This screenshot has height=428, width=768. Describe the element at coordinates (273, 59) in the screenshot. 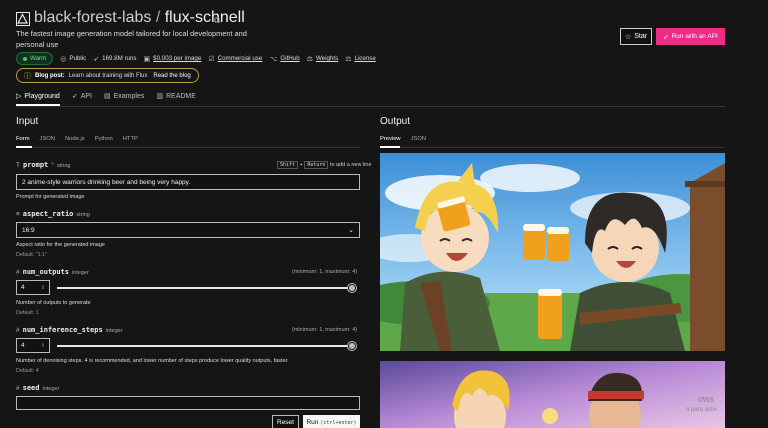

I see `github-icon: ⌥` at that location.